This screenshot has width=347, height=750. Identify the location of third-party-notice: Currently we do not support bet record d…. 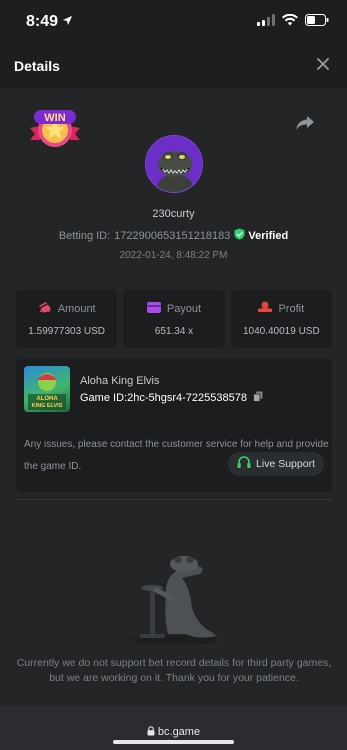
(174, 670).